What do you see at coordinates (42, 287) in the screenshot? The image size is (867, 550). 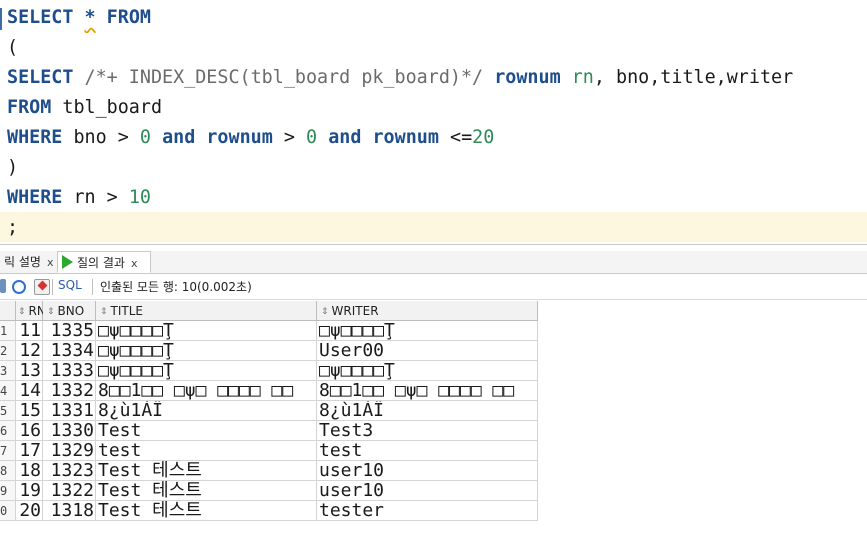 I see `sql-error-icon` at bounding box center [42, 287].